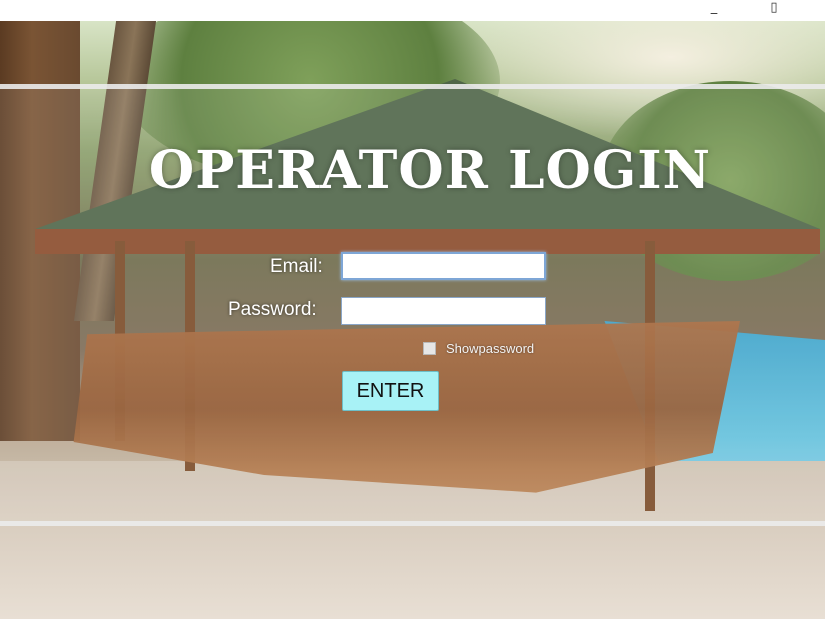 The image size is (825, 619). I want to click on password-field, so click(443, 311).